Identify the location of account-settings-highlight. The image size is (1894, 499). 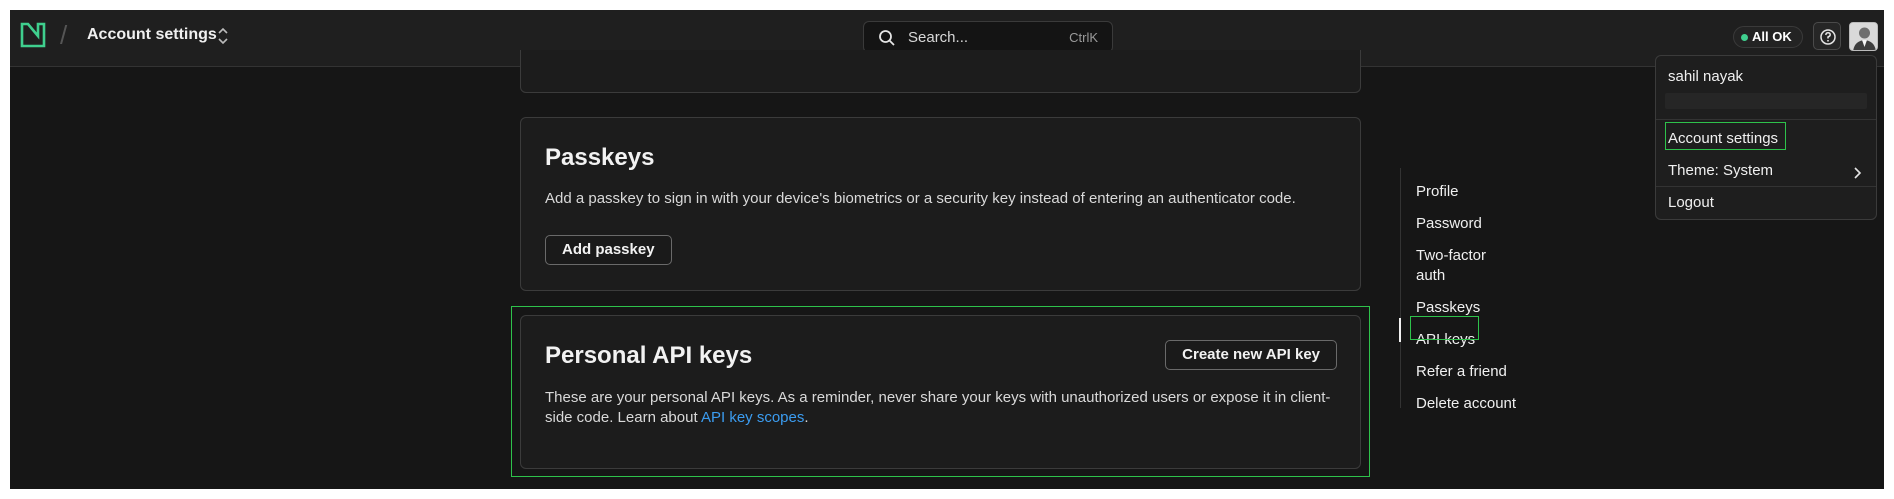
(1725, 136).